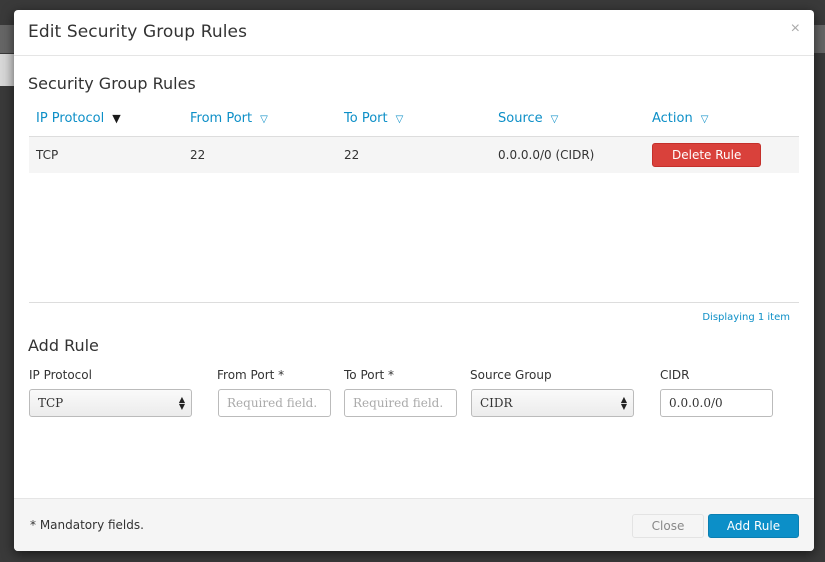 The height and width of the screenshot is (562, 825). Describe the element at coordinates (106, 154) in the screenshot. I see `cell-protocol: TCP` at that location.